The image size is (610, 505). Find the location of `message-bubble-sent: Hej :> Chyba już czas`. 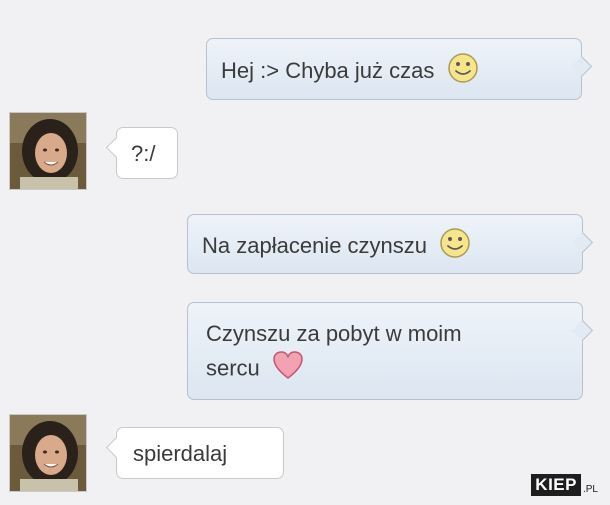

message-bubble-sent: Hej :> Chyba już czas is located at coordinates (399, 69).